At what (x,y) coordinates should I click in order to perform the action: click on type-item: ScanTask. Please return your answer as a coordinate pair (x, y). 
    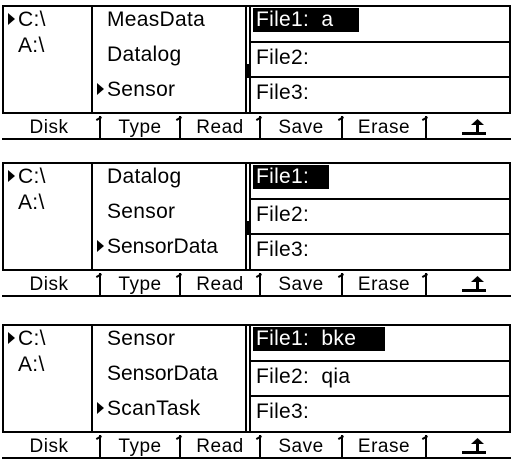
    Looking at the image, I should click on (153, 409).